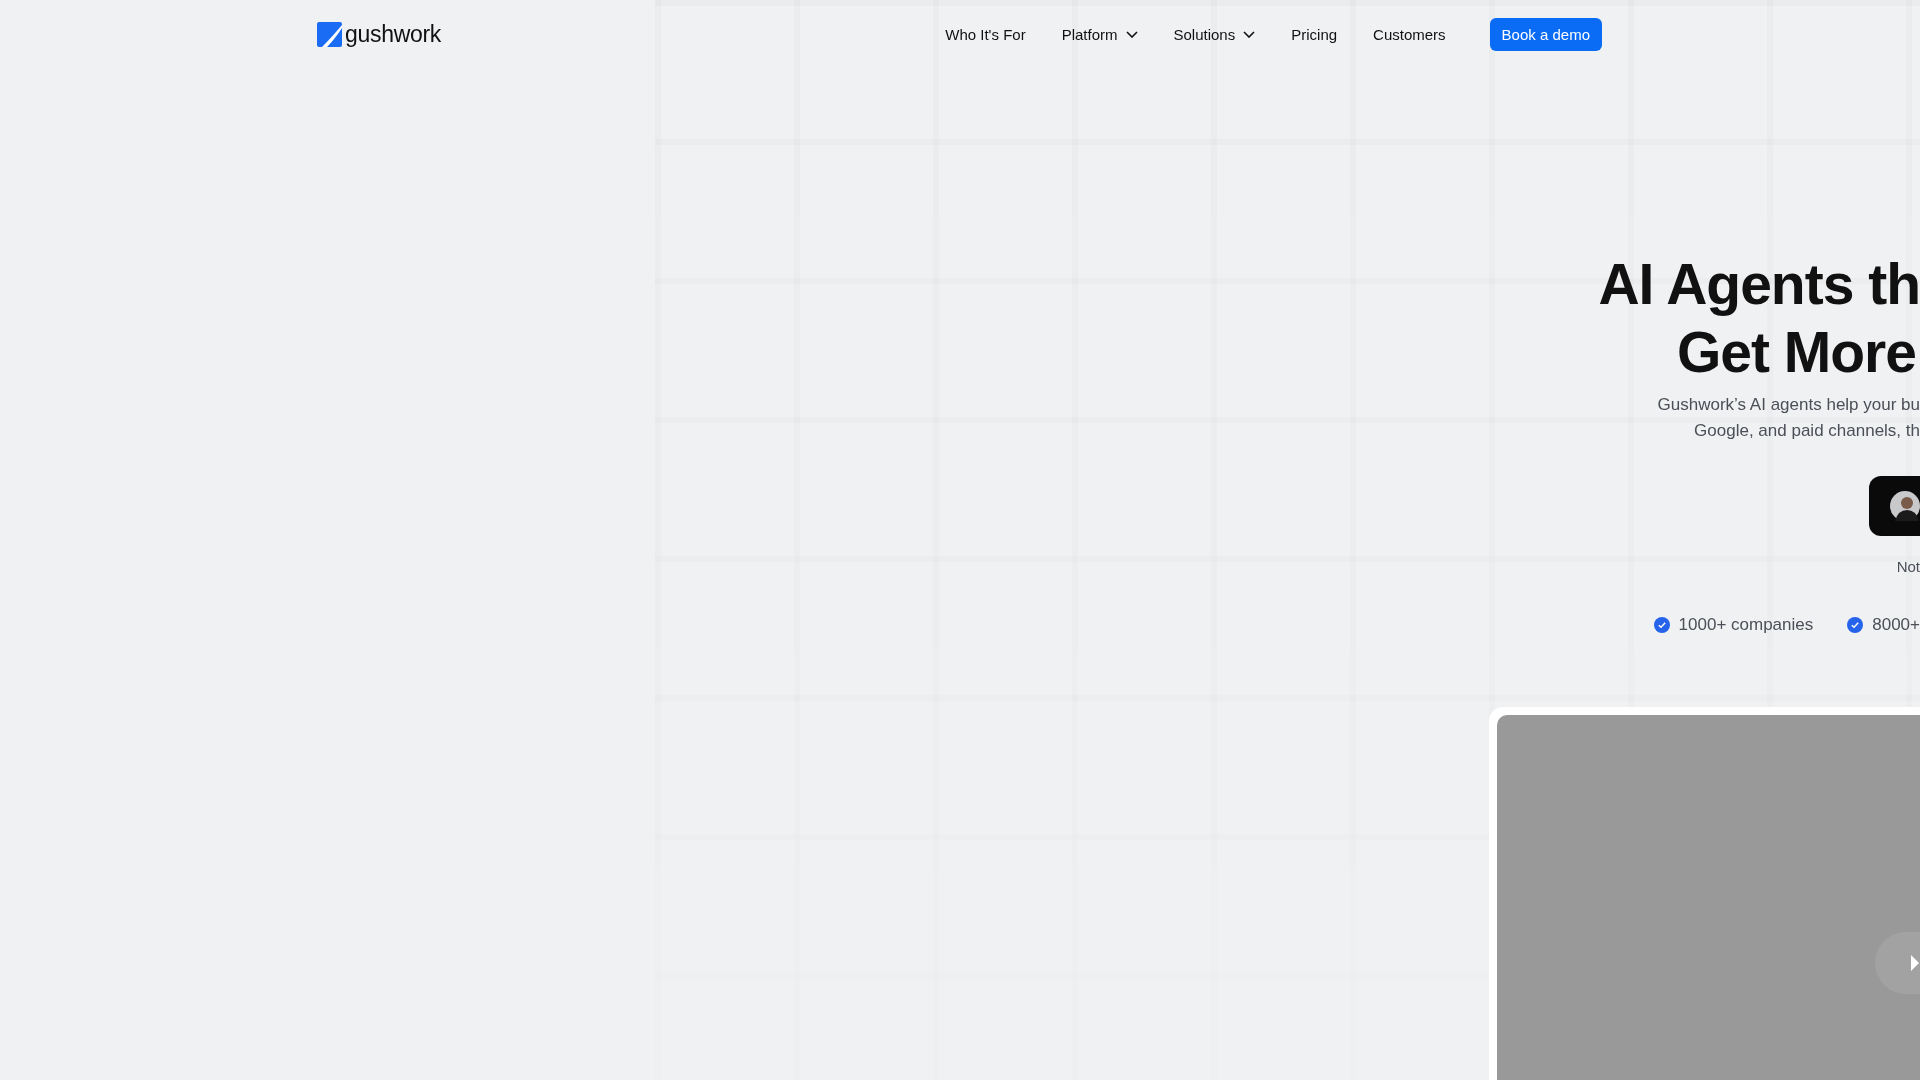 The image size is (1920, 1080). I want to click on stat-text: 1000+ companies, so click(1746, 625).